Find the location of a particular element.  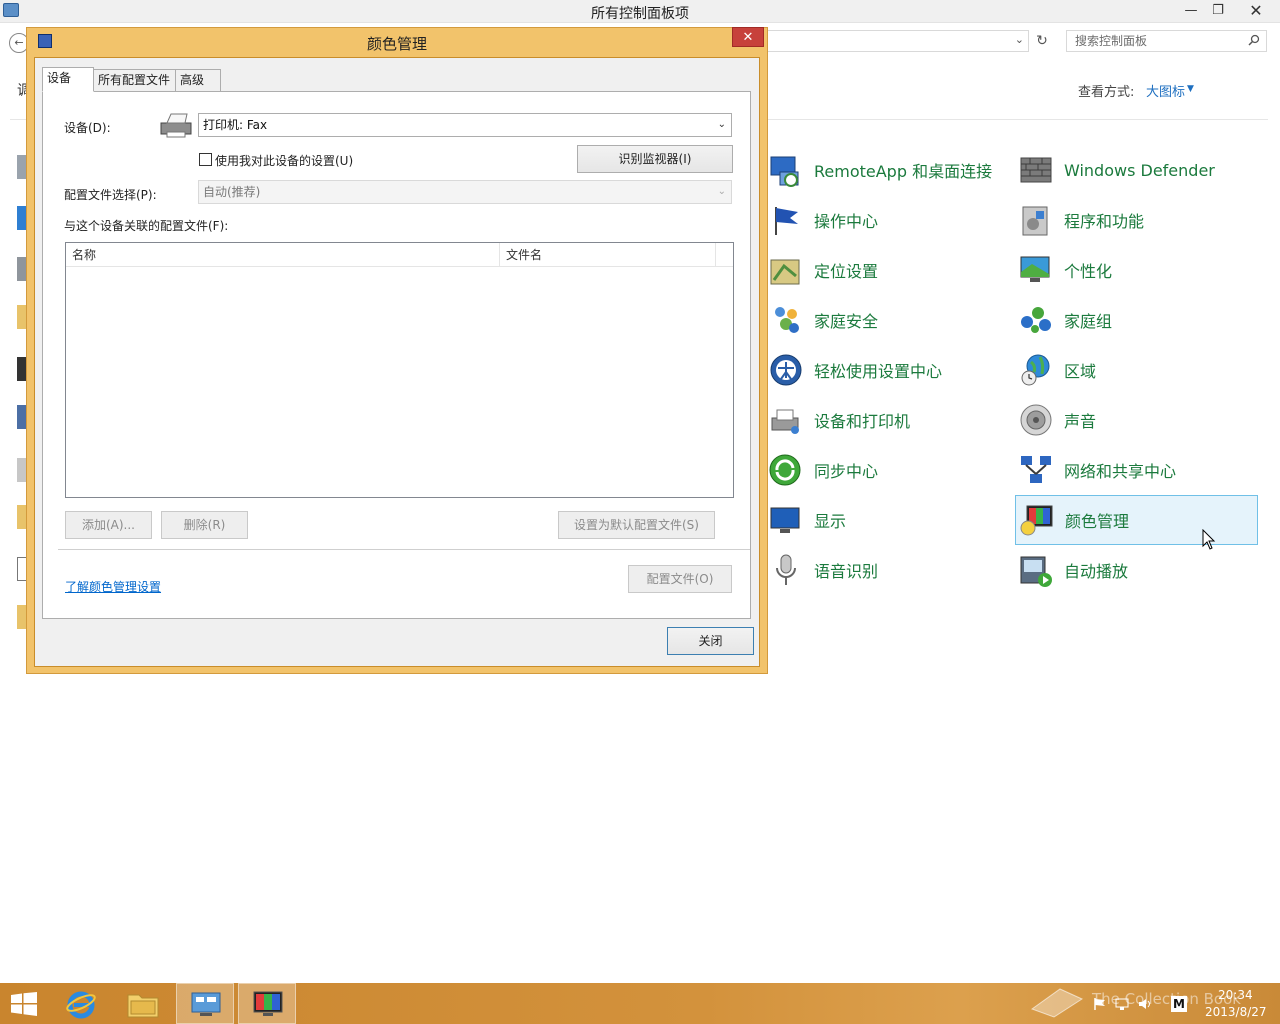

cp-item-network-sharing: 网络和共享中心 is located at coordinates (1097, 470).